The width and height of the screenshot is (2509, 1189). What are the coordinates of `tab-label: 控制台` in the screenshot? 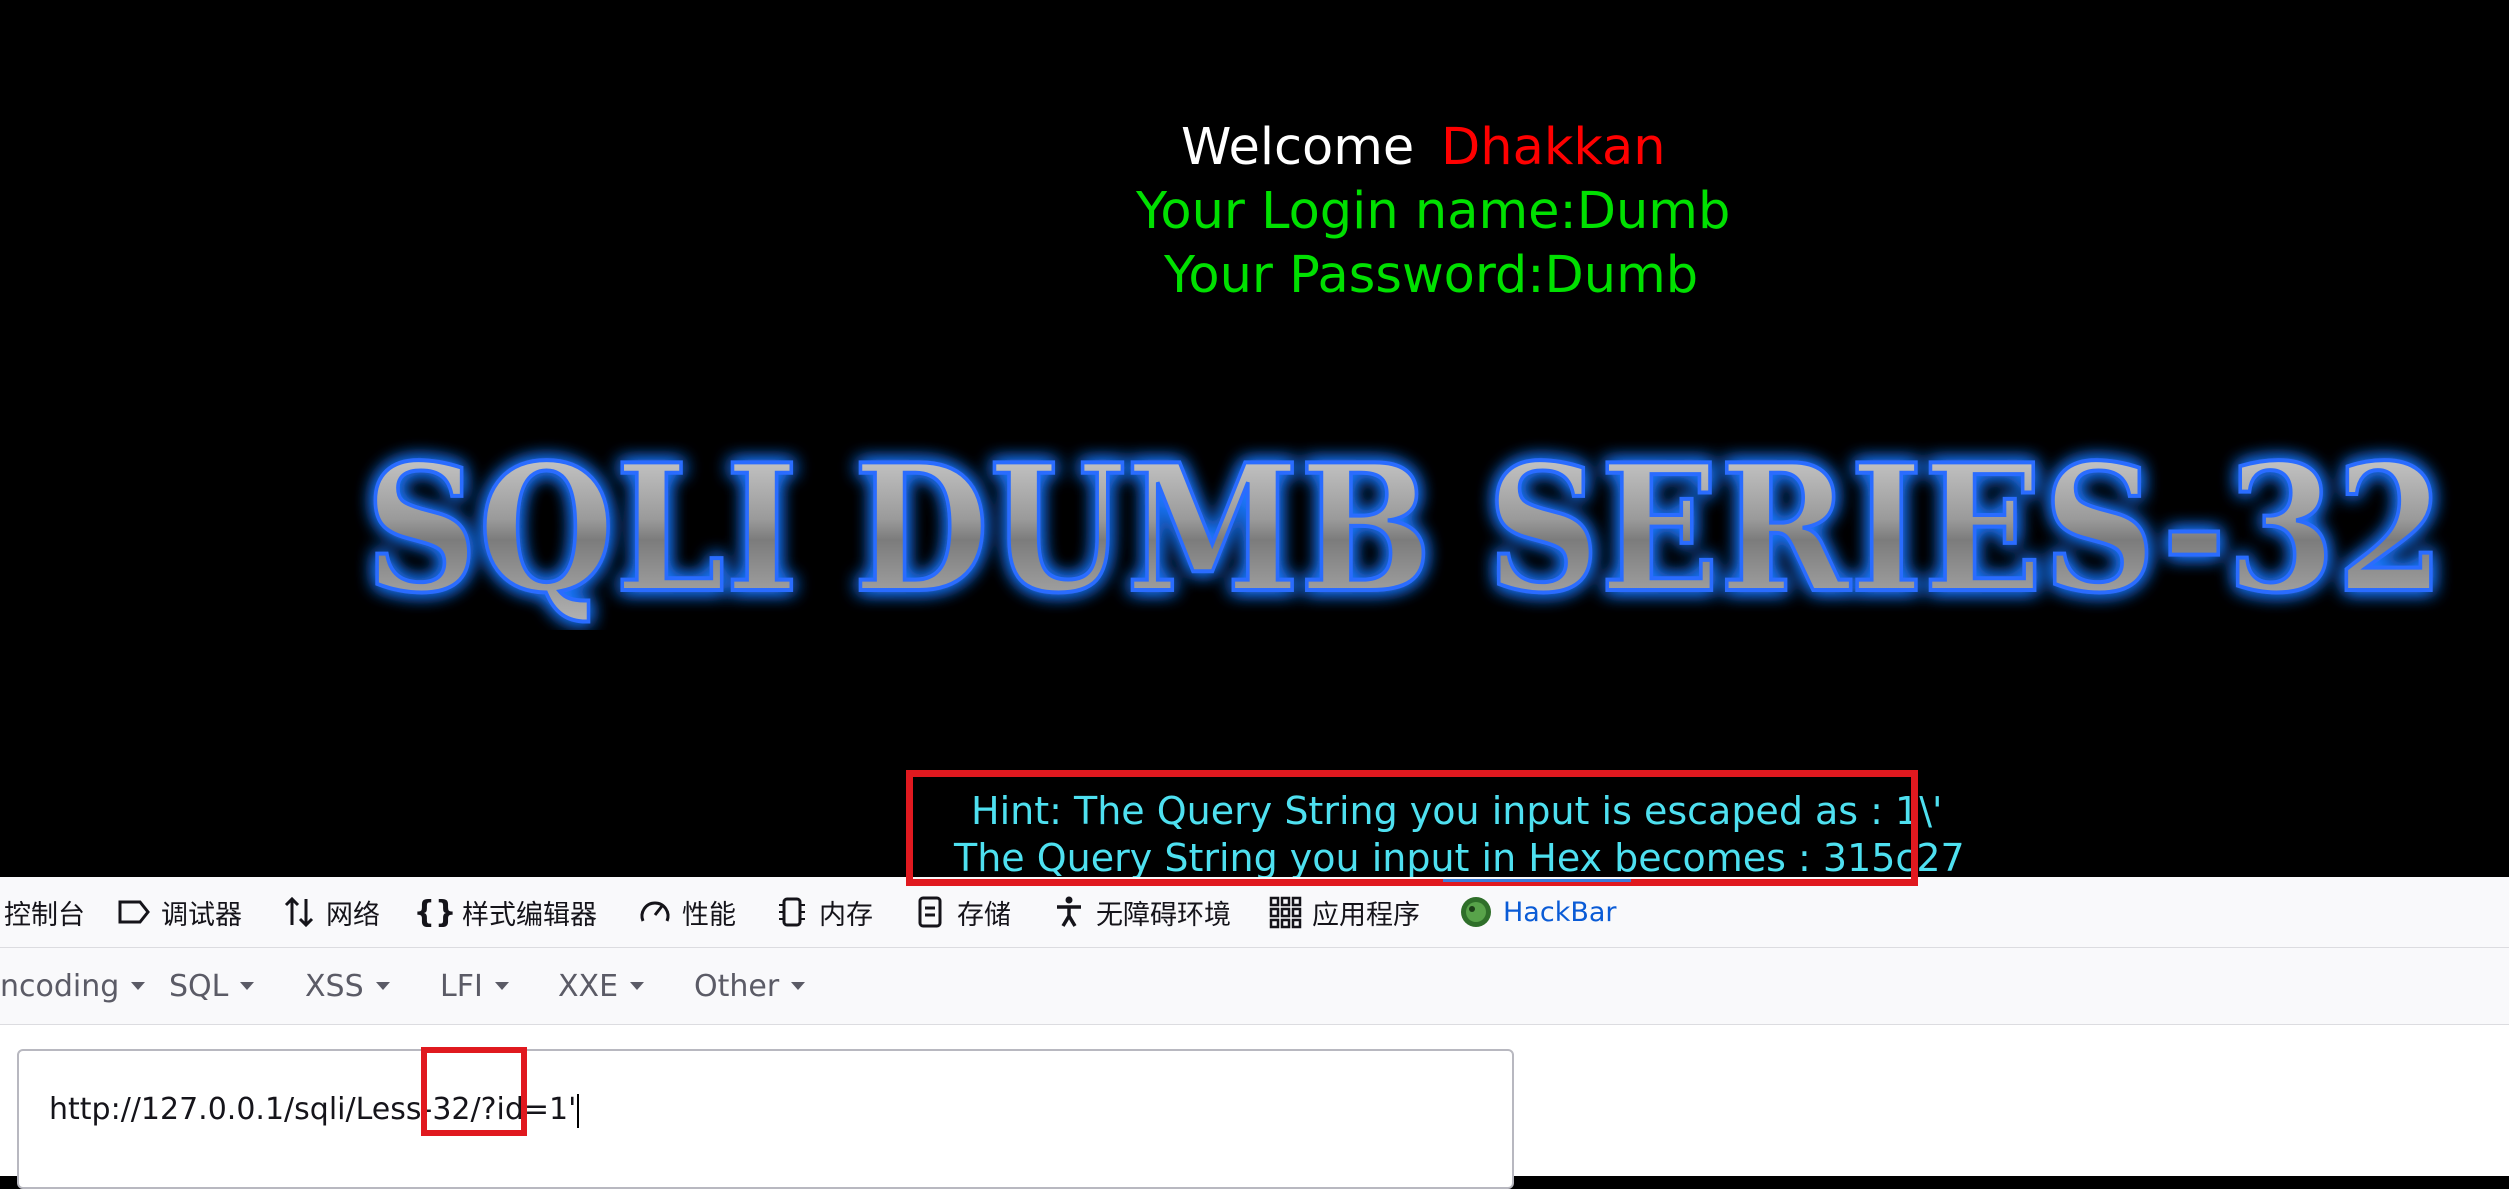 It's located at (44, 915).